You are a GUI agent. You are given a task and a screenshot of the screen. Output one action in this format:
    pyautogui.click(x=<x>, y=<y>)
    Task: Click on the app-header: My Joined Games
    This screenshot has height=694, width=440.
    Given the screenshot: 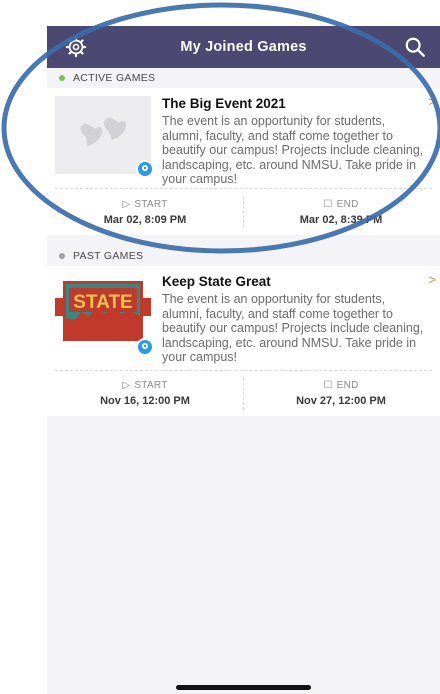 What is the action you would take?
    pyautogui.click(x=243, y=47)
    